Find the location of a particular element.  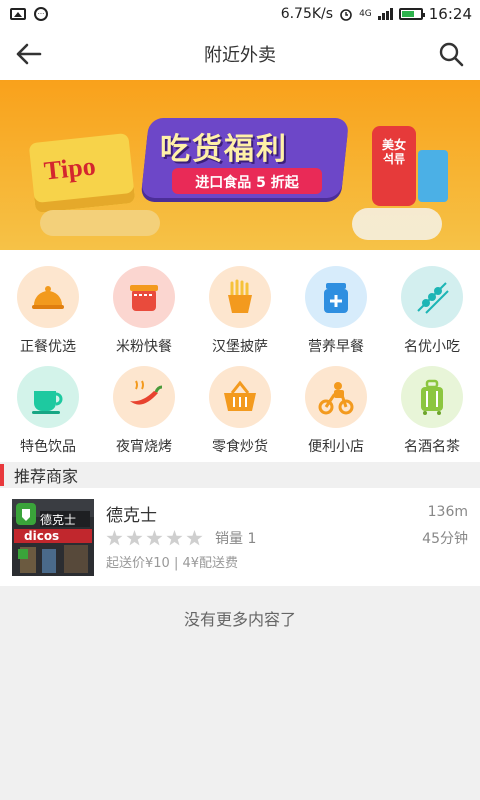

category-item: 零食炒货 is located at coordinates (240, 411).